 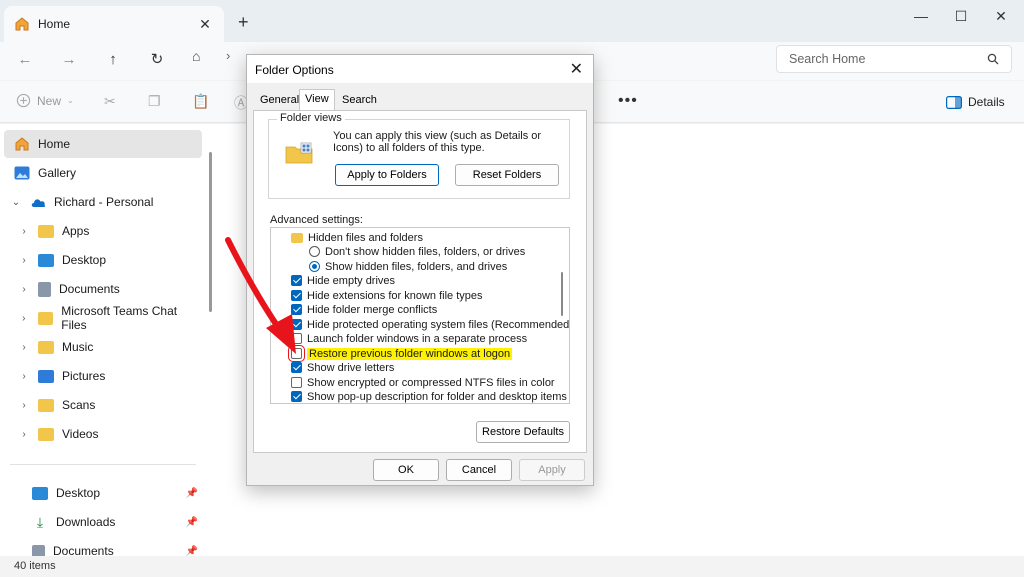 What do you see at coordinates (827, 59) in the screenshot?
I see `search-placeholder: Search Home` at bounding box center [827, 59].